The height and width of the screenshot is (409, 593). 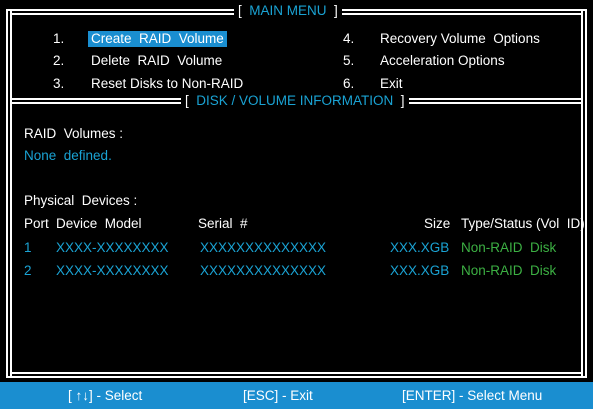 What do you see at coordinates (391, 84) in the screenshot?
I see `menu-item-exit: Exit` at bounding box center [391, 84].